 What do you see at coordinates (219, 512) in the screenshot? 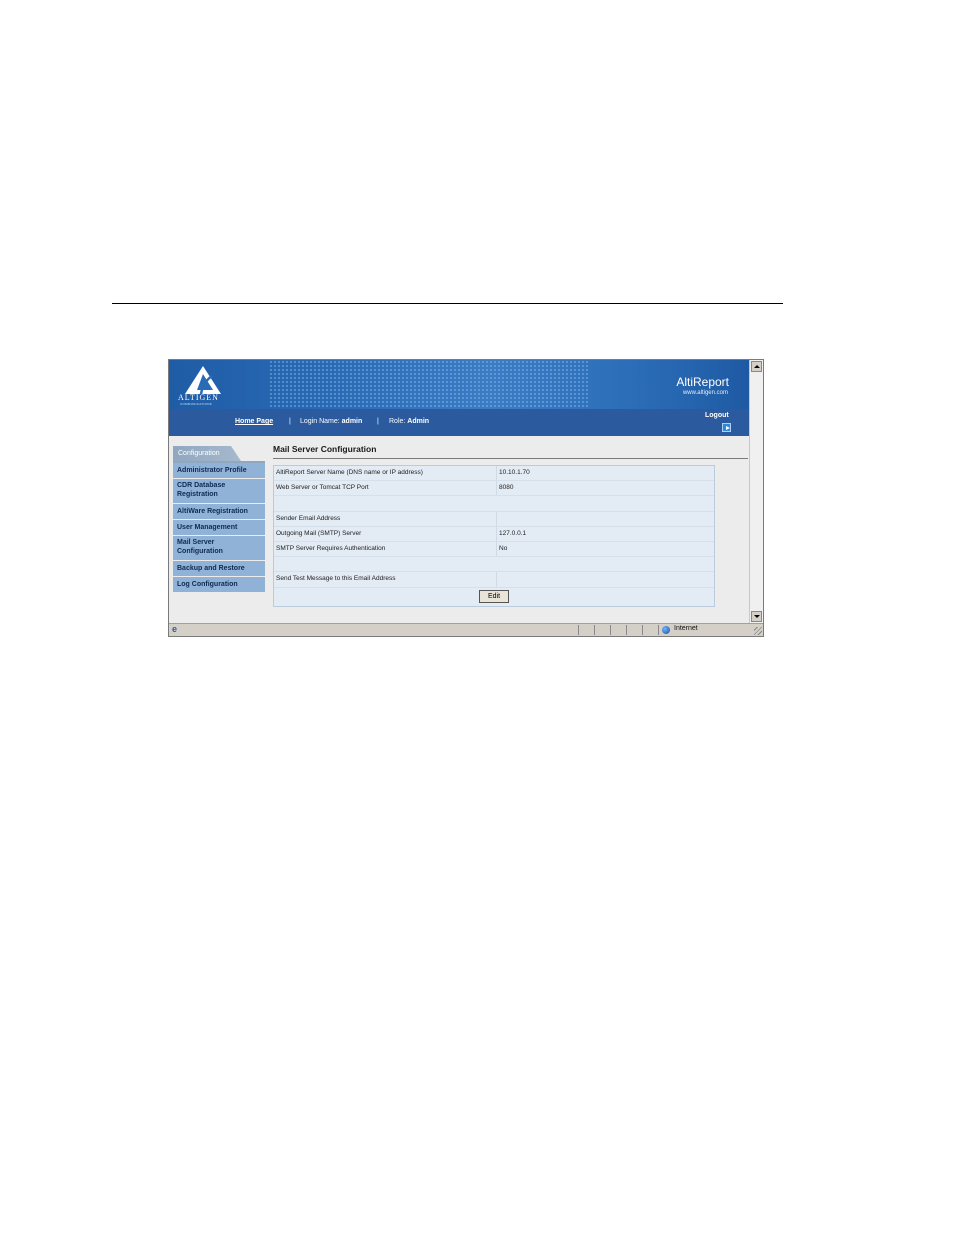
I see `sidebar-item-altiware-registration: AltiWare Registration` at bounding box center [219, 512].